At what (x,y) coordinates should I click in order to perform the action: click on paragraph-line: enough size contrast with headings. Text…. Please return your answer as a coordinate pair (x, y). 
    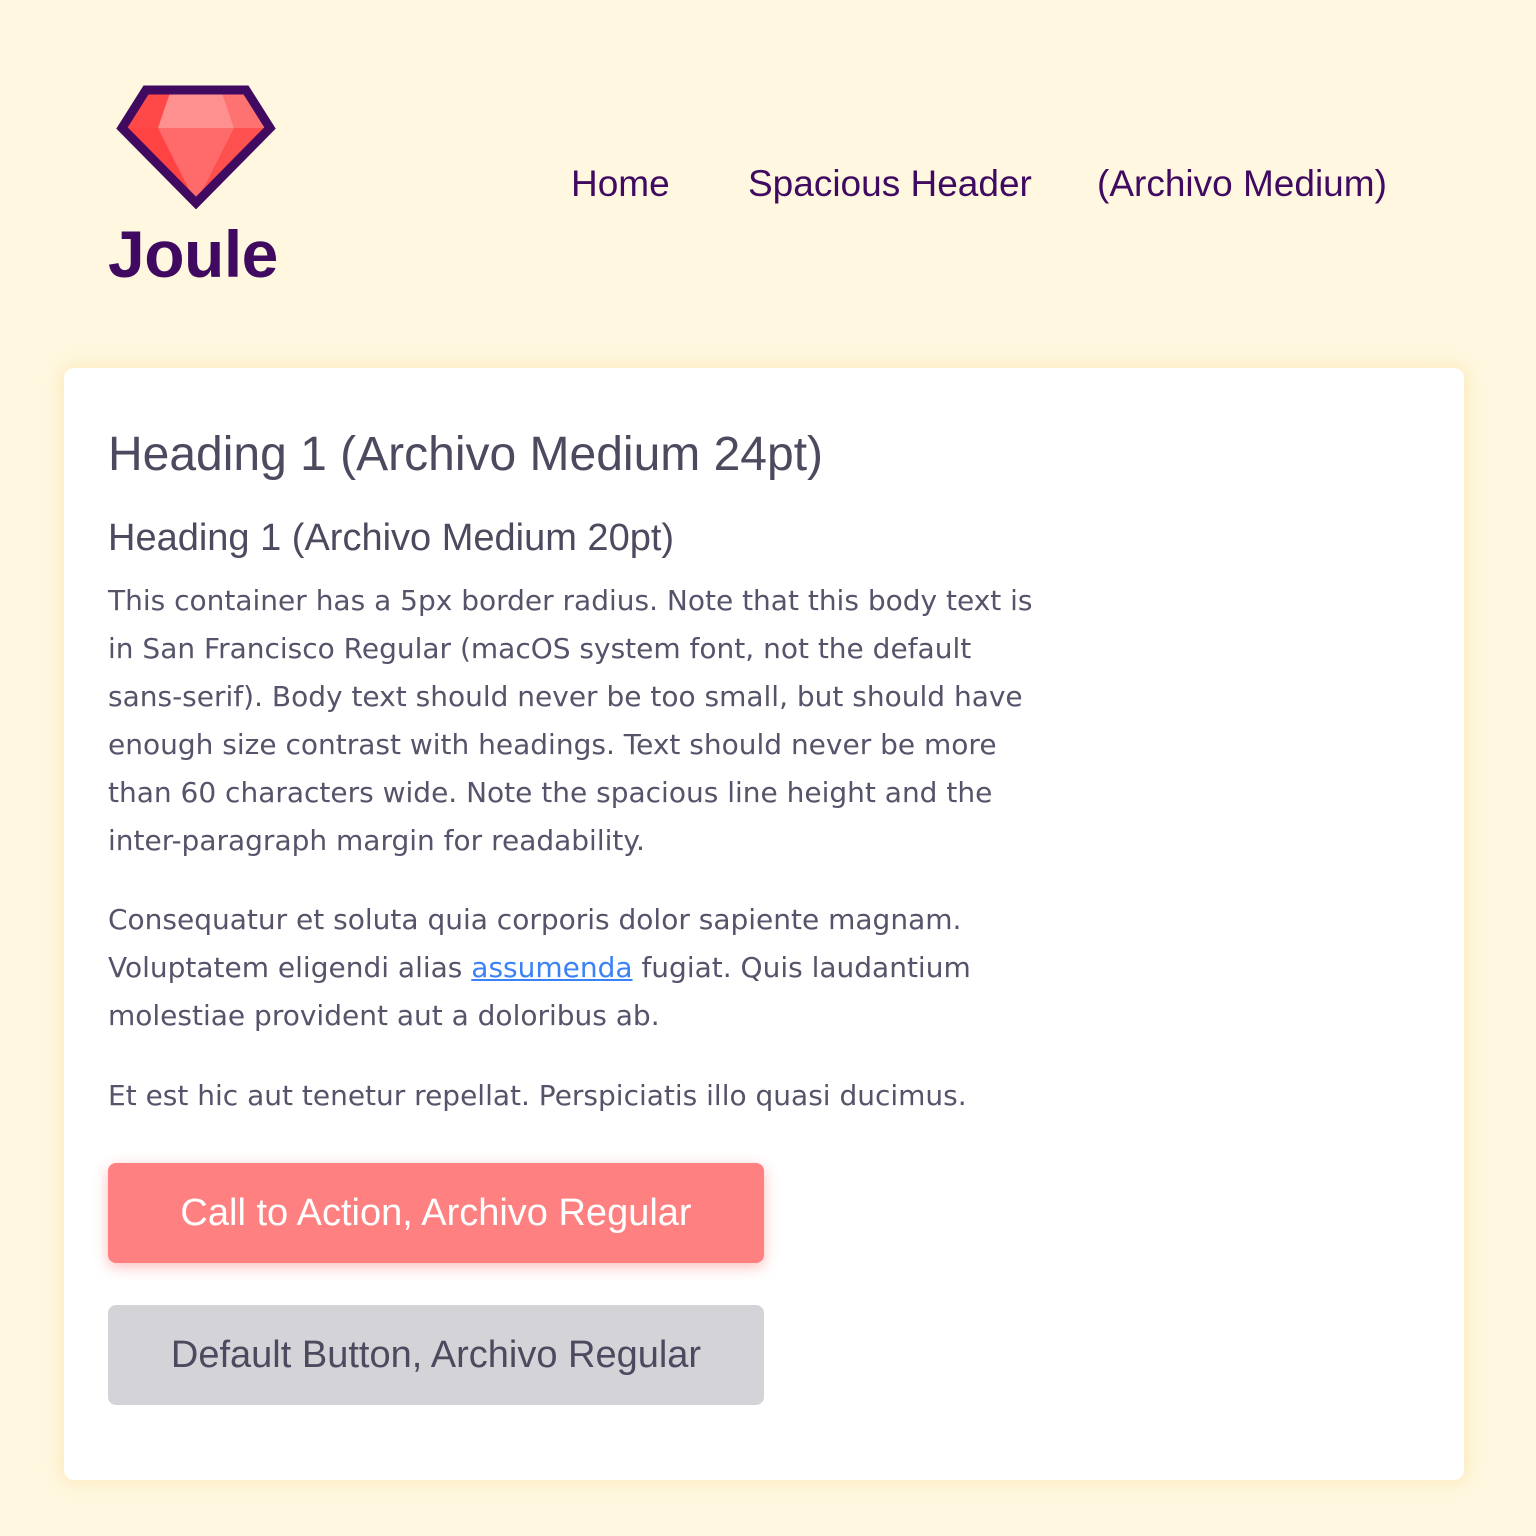
    Looking at the image, I should click on (552, 744).